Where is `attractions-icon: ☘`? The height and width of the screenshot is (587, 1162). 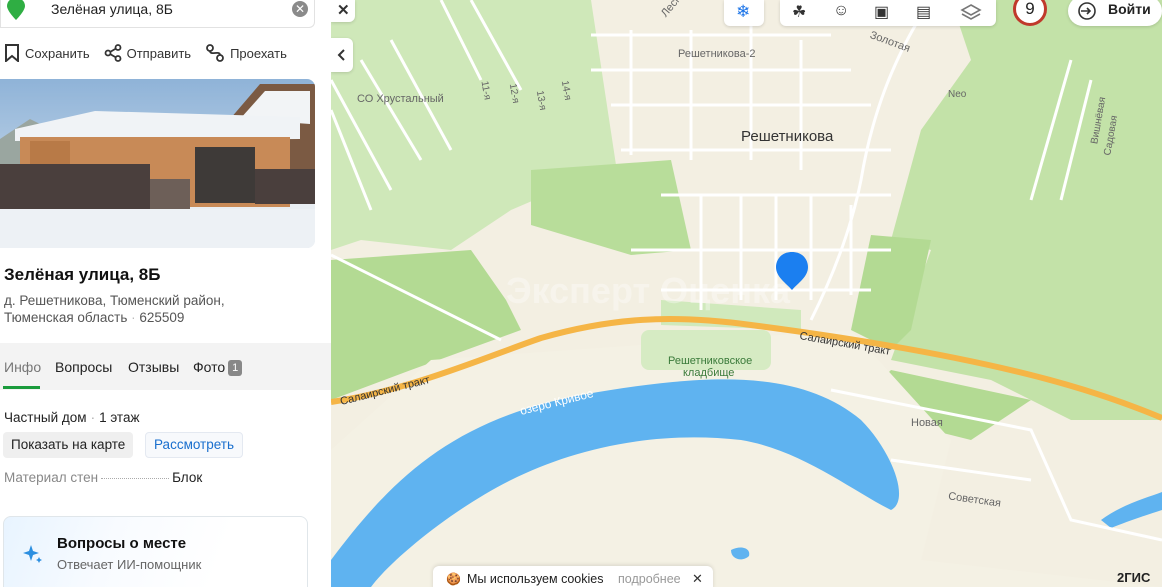
attractions-icon: ☘ is located at coordinates (799, 12).